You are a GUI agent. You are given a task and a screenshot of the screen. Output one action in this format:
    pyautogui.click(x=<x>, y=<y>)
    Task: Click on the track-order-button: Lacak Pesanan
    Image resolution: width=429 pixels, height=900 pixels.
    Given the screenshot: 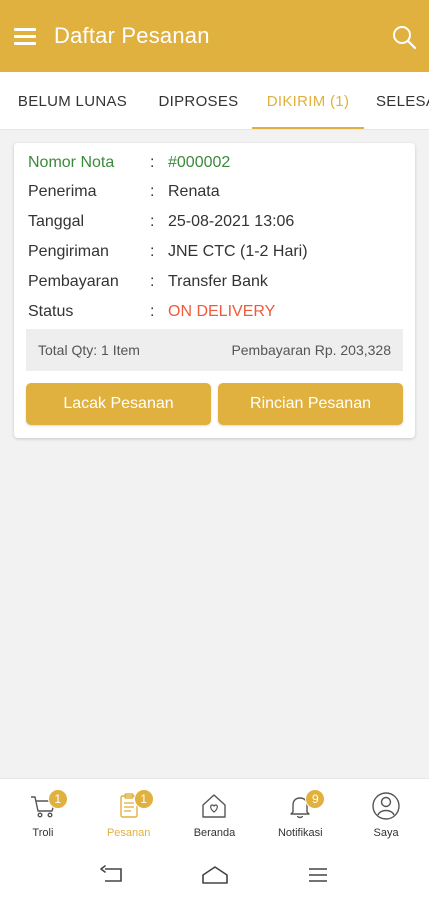 What is the action you would take?
    pyautogui.click(x=118, y=404)
    